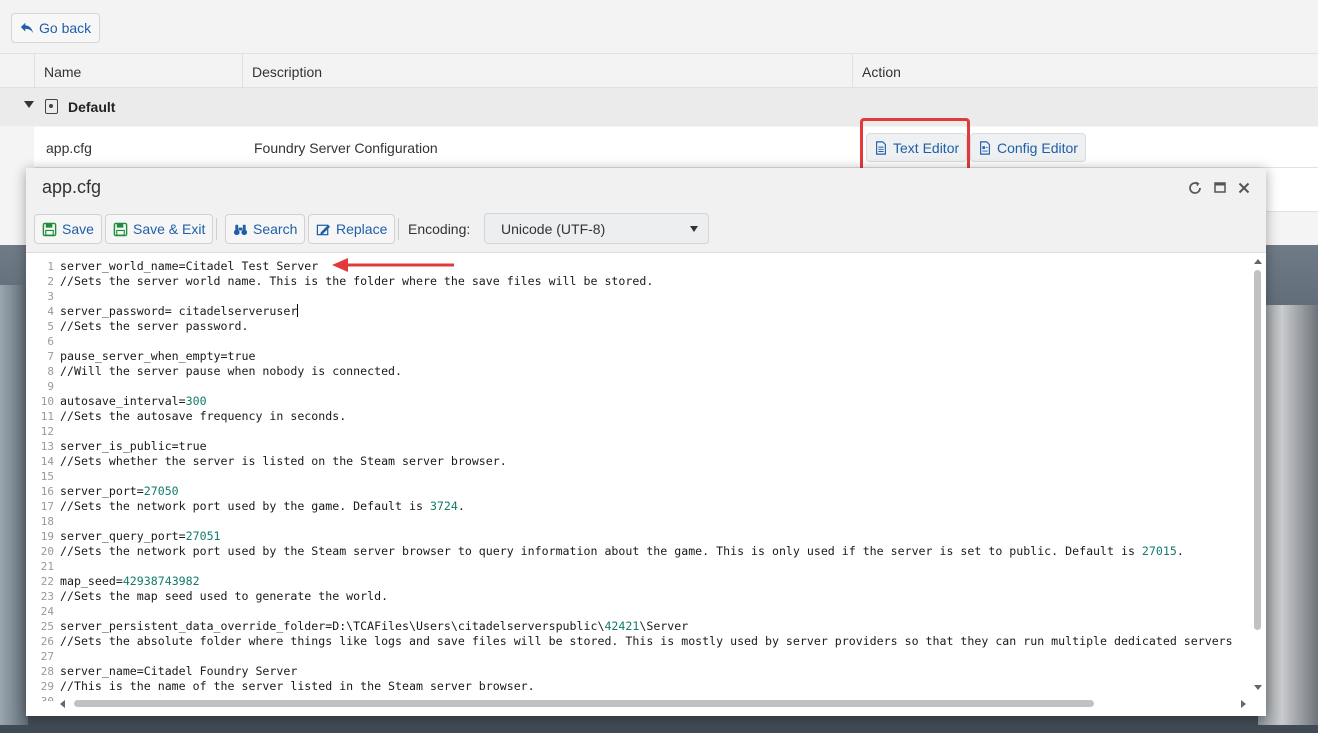 The image size is (1318, 733). What do you see at coordinates (655, 401) in the screenshot?
I see `code-line: autosave_interval=300` at bounding box center [655, 401].